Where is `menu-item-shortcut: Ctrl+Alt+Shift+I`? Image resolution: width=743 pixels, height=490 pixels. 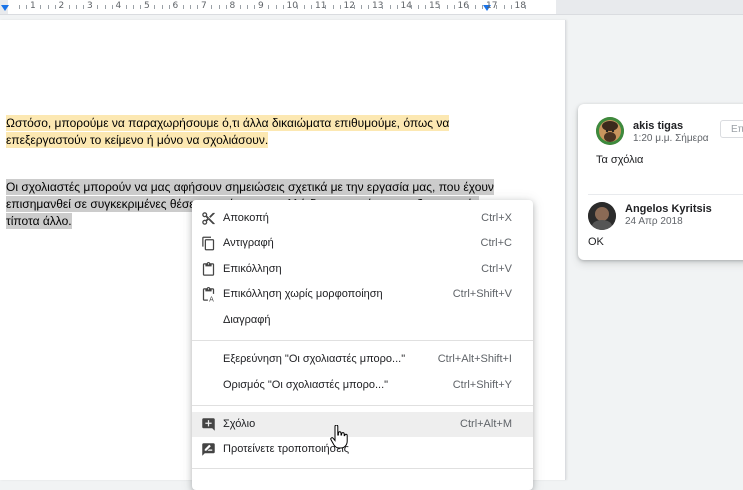
menu-item-shortcut: Ctrl+Alt+Shift+I is located at coordinates (474, 359).